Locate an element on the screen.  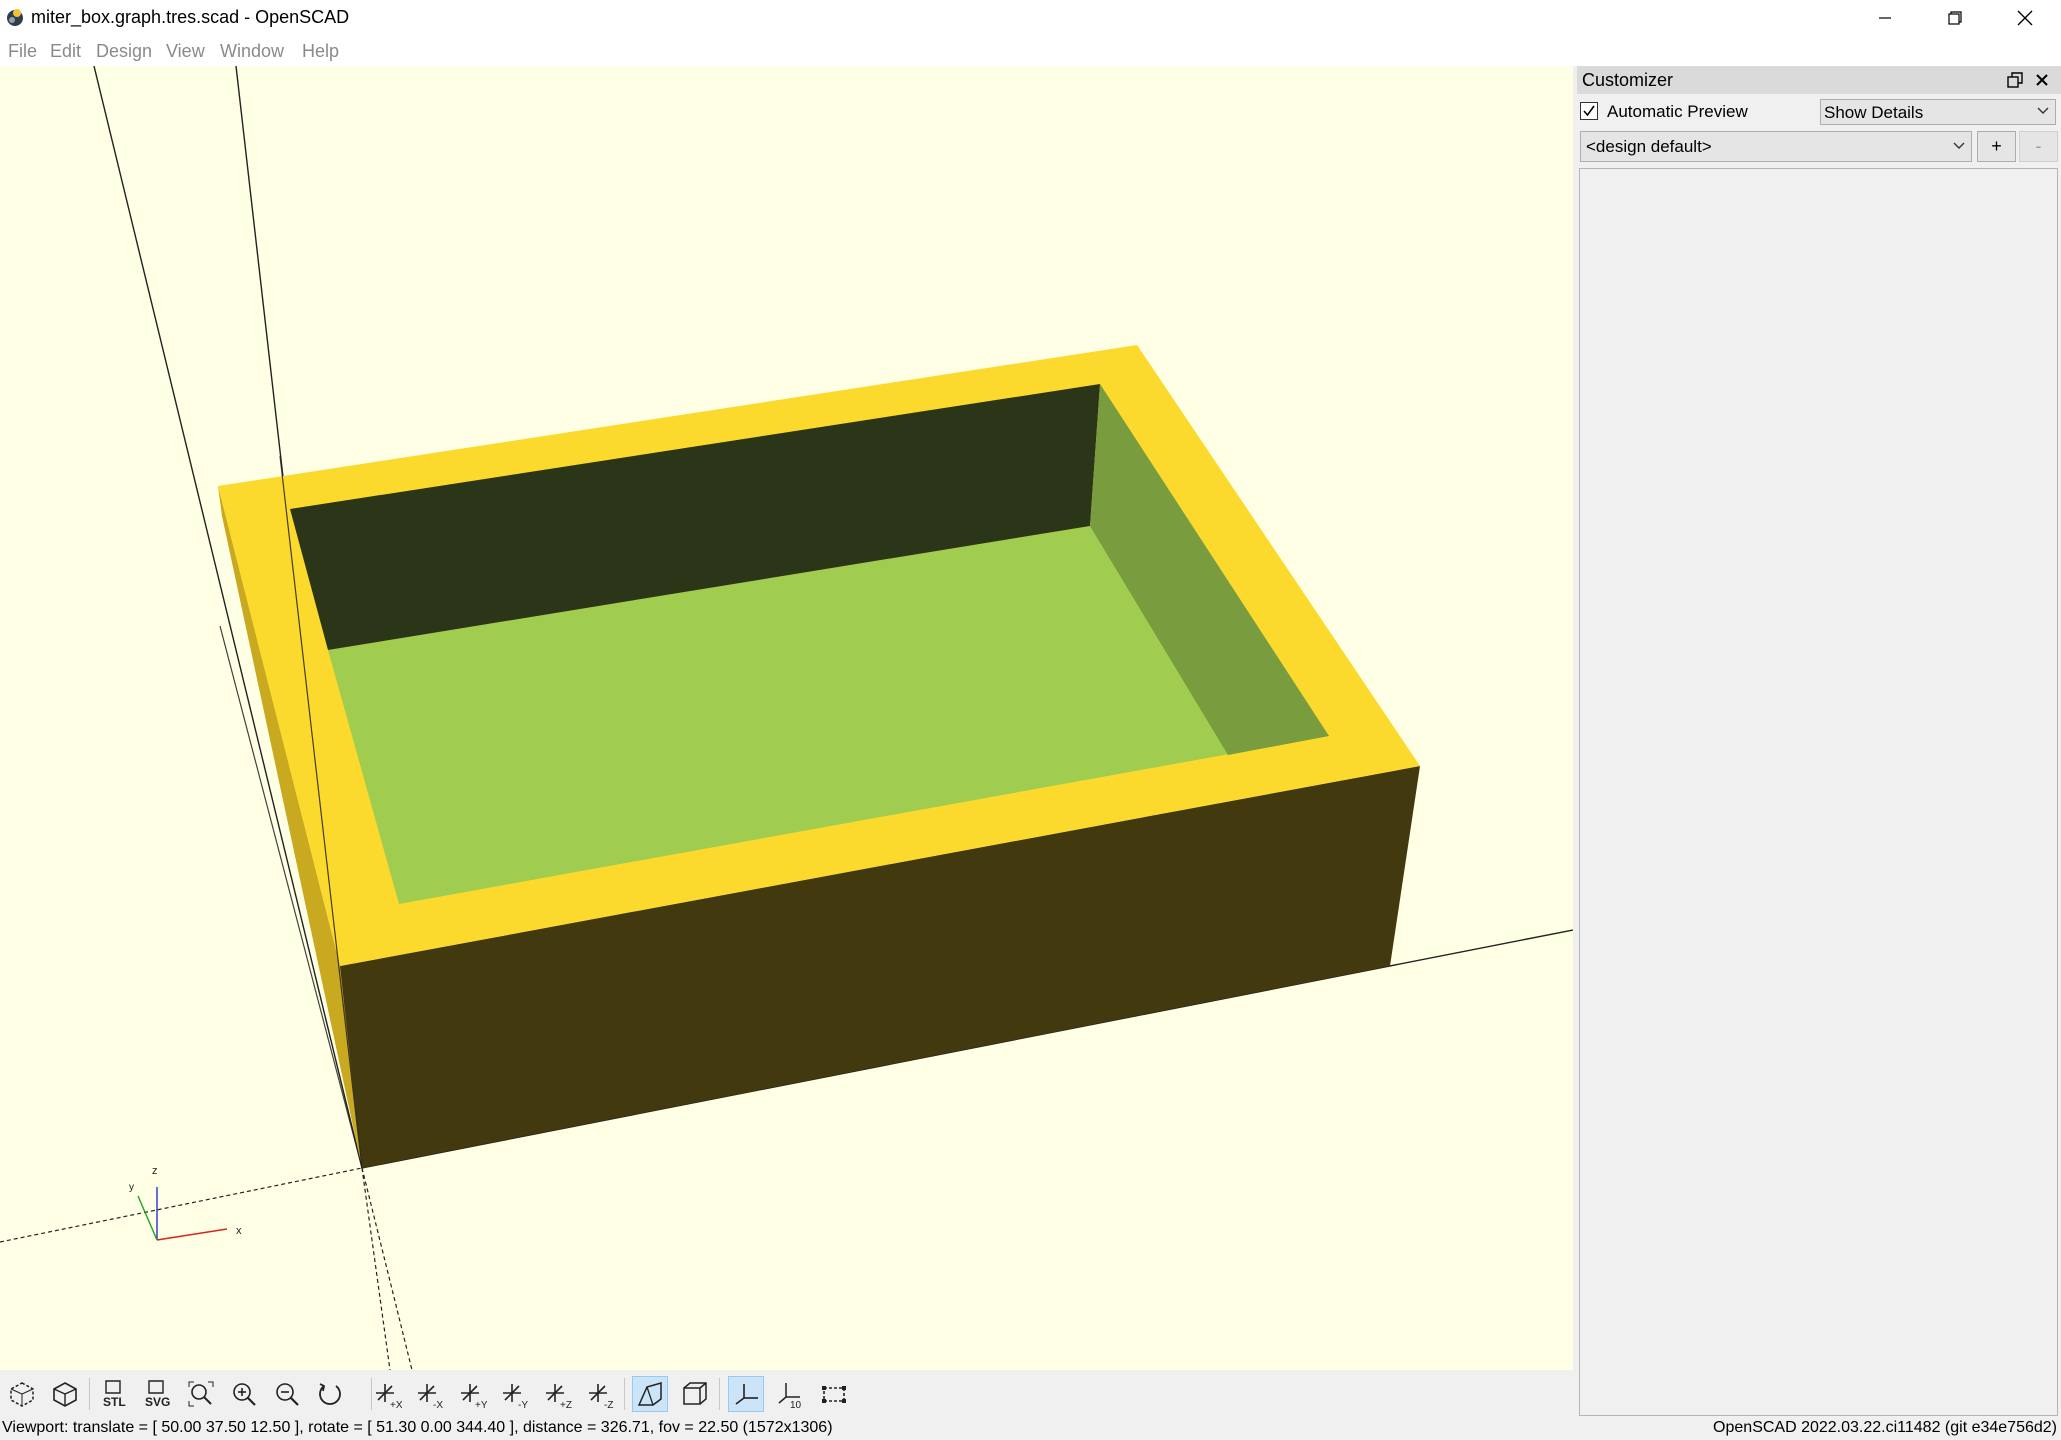
view-bottom-icon: -Z is located at coordinates (601, 1396).